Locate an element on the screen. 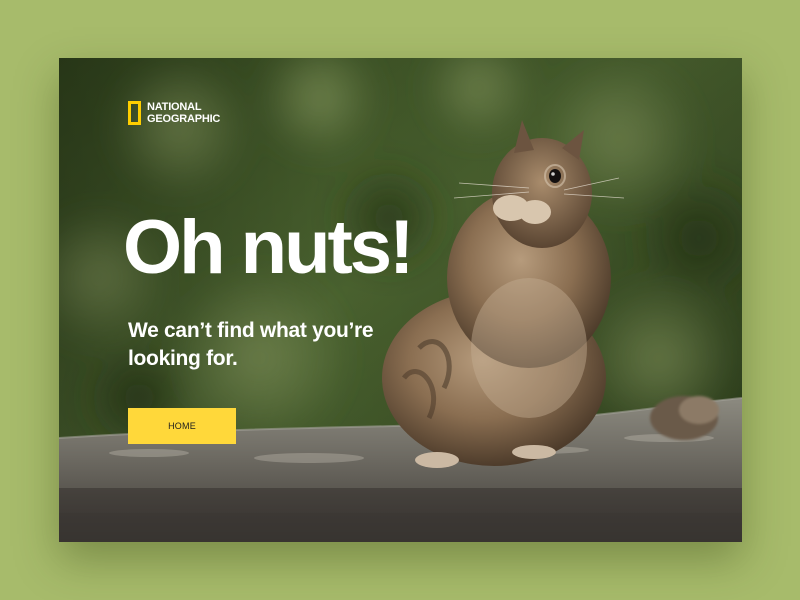 The width and height of the screenshot is (800, 600). logo-line-1: NATIONAL is located at coordinates (174, 107).